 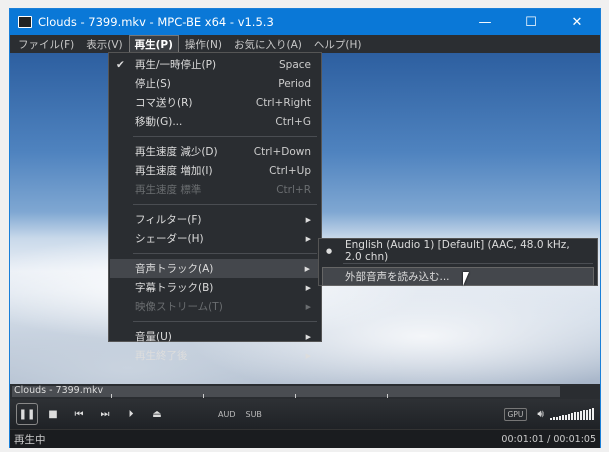 What do you see at coordinates (104, 44) in the screenshot?
I see `menu-view: 表示(V)` at bounding box center [104, 44].